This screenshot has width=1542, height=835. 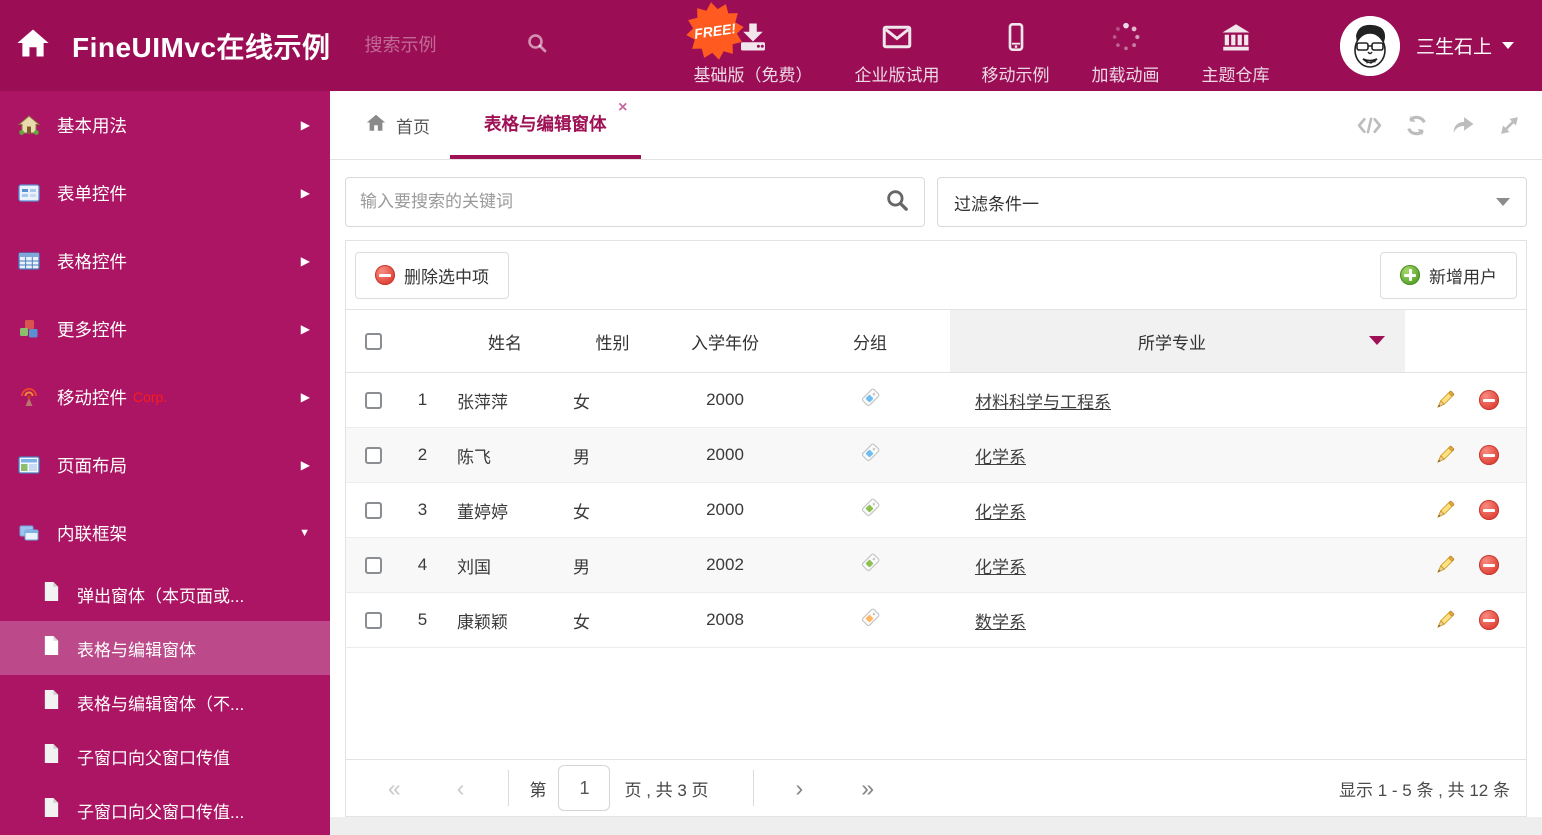 What do you see at coordinates (165, 261) in the screenshot?
I see `sidebar-item-grid-controls: 表格控件 ▶` at bounding box center [165, 261].